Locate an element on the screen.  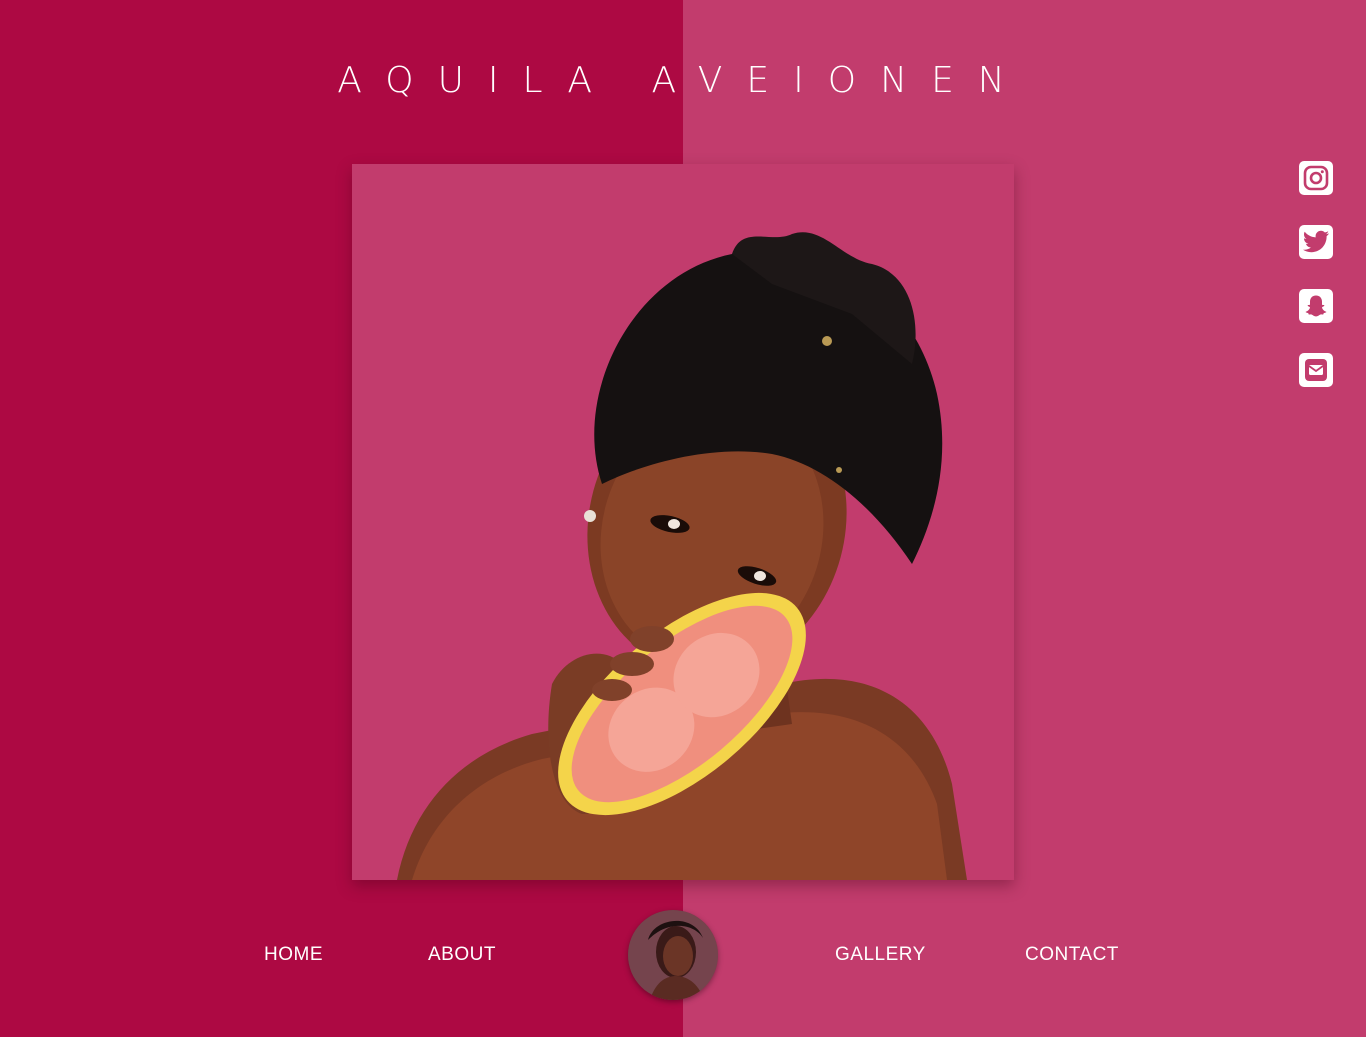
site-title: AQUILA AVEIONEN is located at coordinates (683, 80).